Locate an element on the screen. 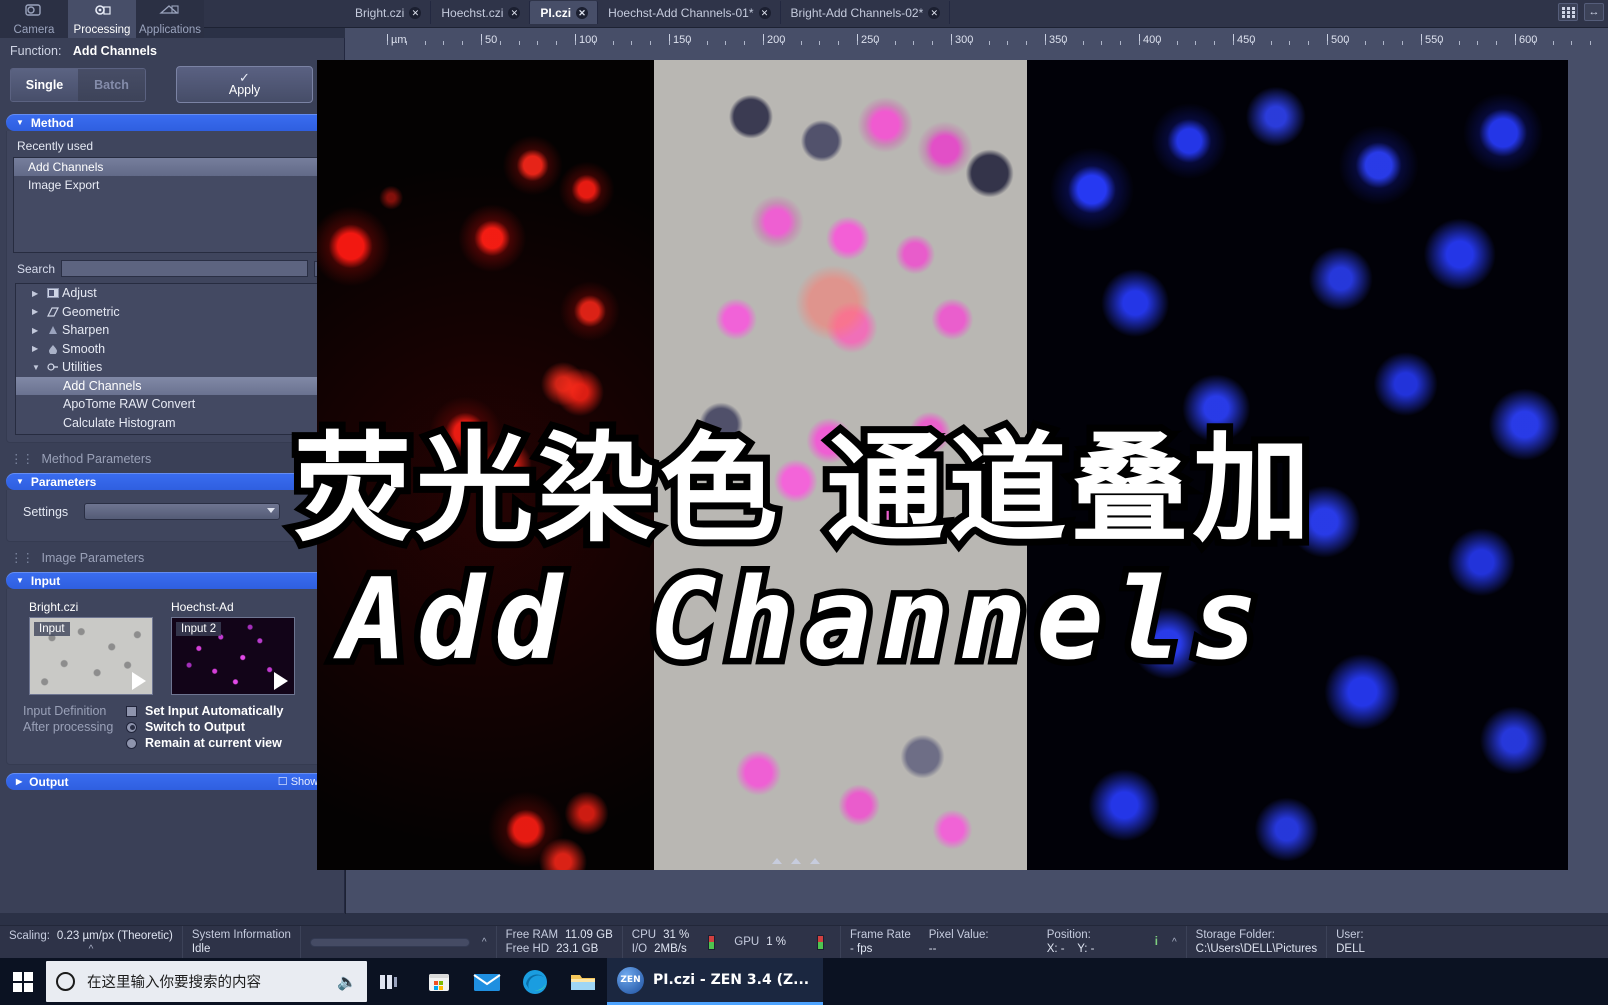 The width and height of the screenshot is (1608, 1005). tab-camera: Camera is located at coordinates (34, 19).